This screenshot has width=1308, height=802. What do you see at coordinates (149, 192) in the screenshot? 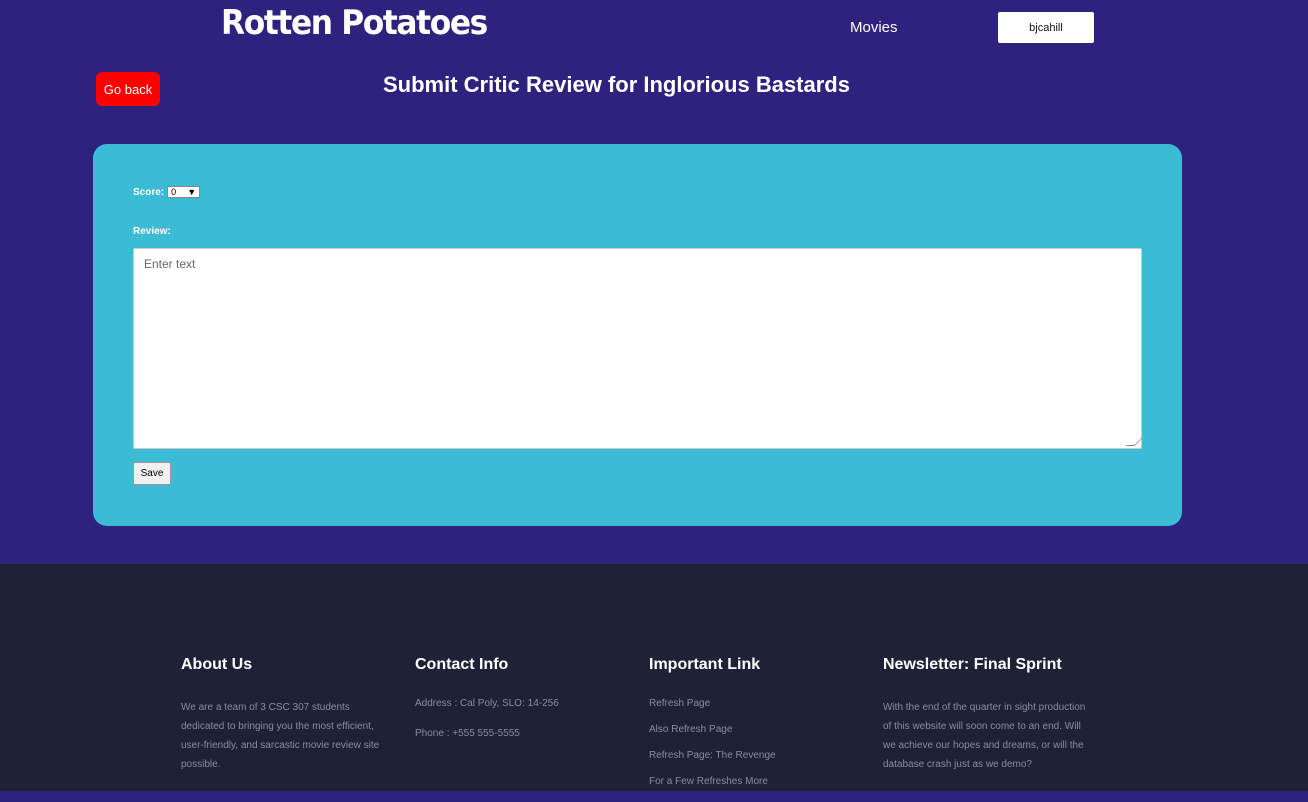
I see `score-label: Score:` at bounding box center [149, 192].